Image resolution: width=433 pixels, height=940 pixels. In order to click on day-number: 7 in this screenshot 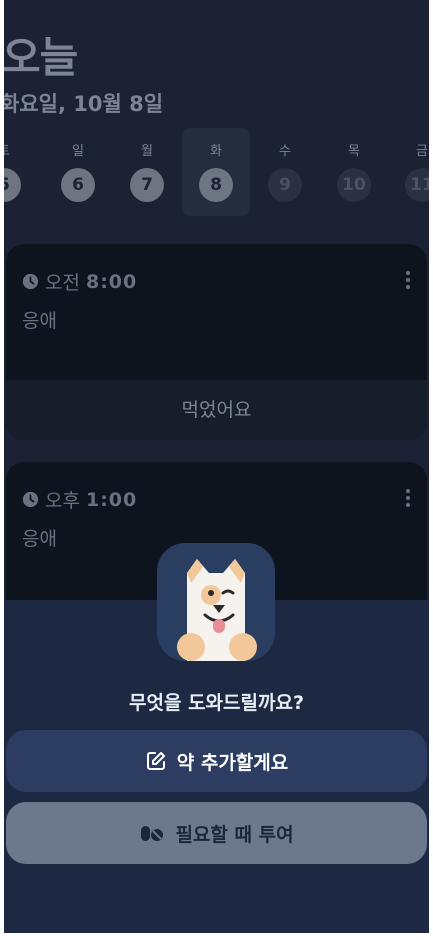, I will do `click(147, 185)`.